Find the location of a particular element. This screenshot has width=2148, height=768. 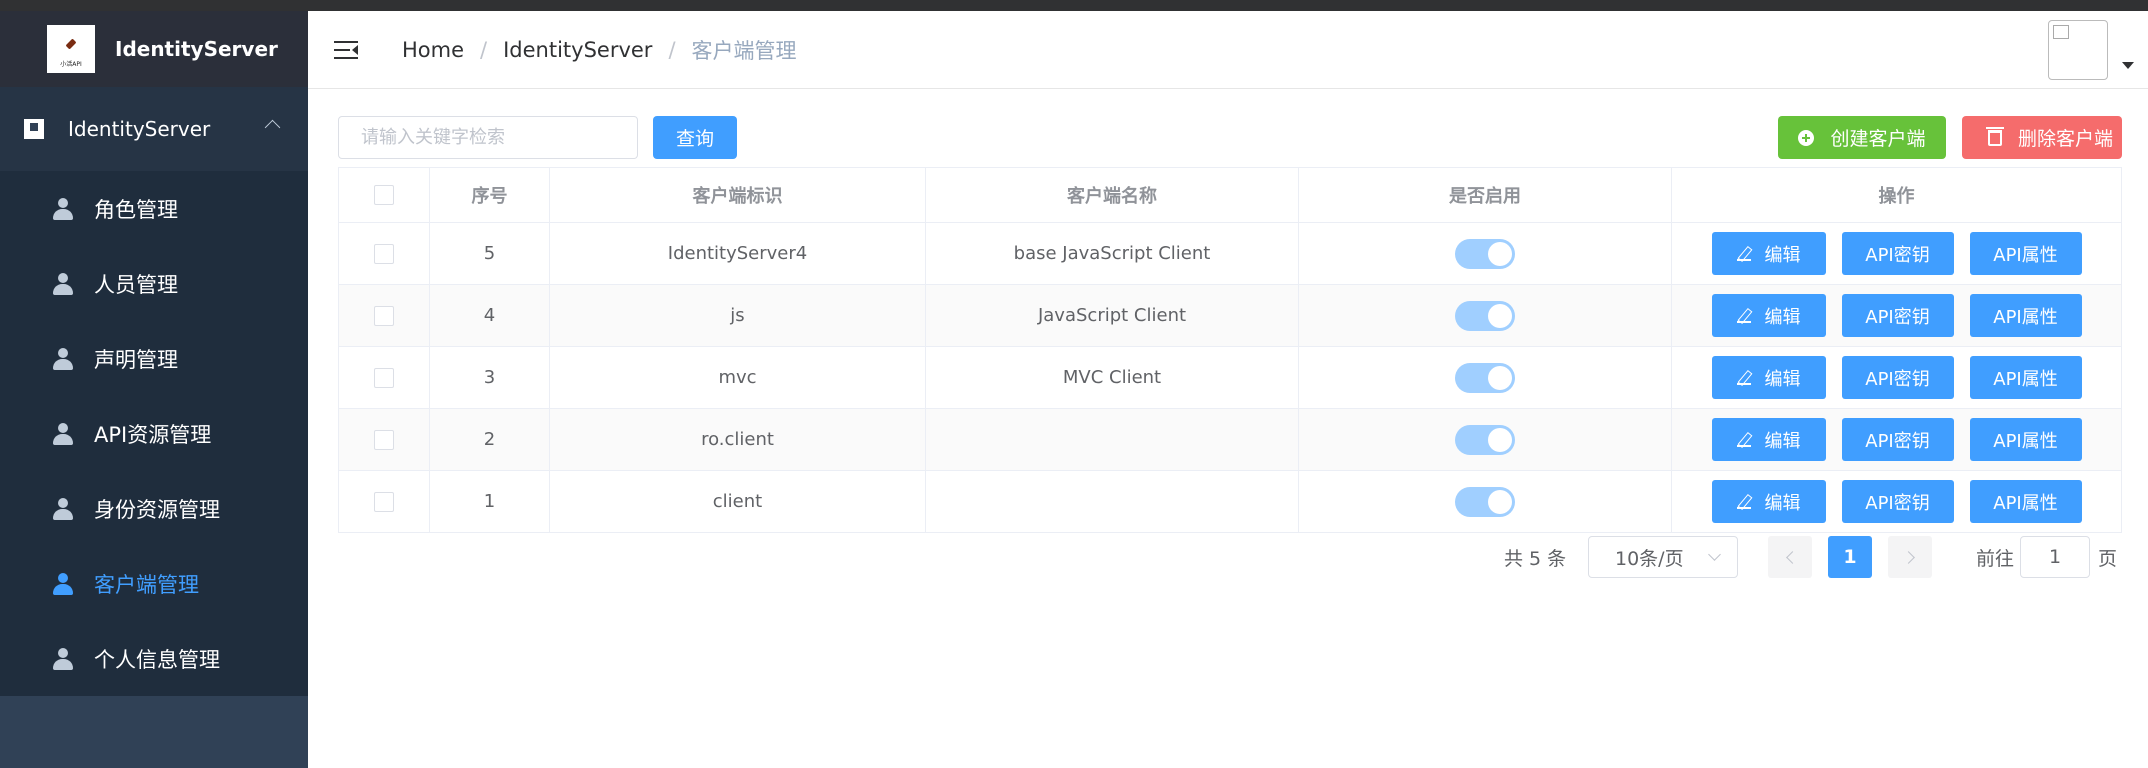

sidebar-item-5: 客户端管理 is located at coordinates (154, 583).